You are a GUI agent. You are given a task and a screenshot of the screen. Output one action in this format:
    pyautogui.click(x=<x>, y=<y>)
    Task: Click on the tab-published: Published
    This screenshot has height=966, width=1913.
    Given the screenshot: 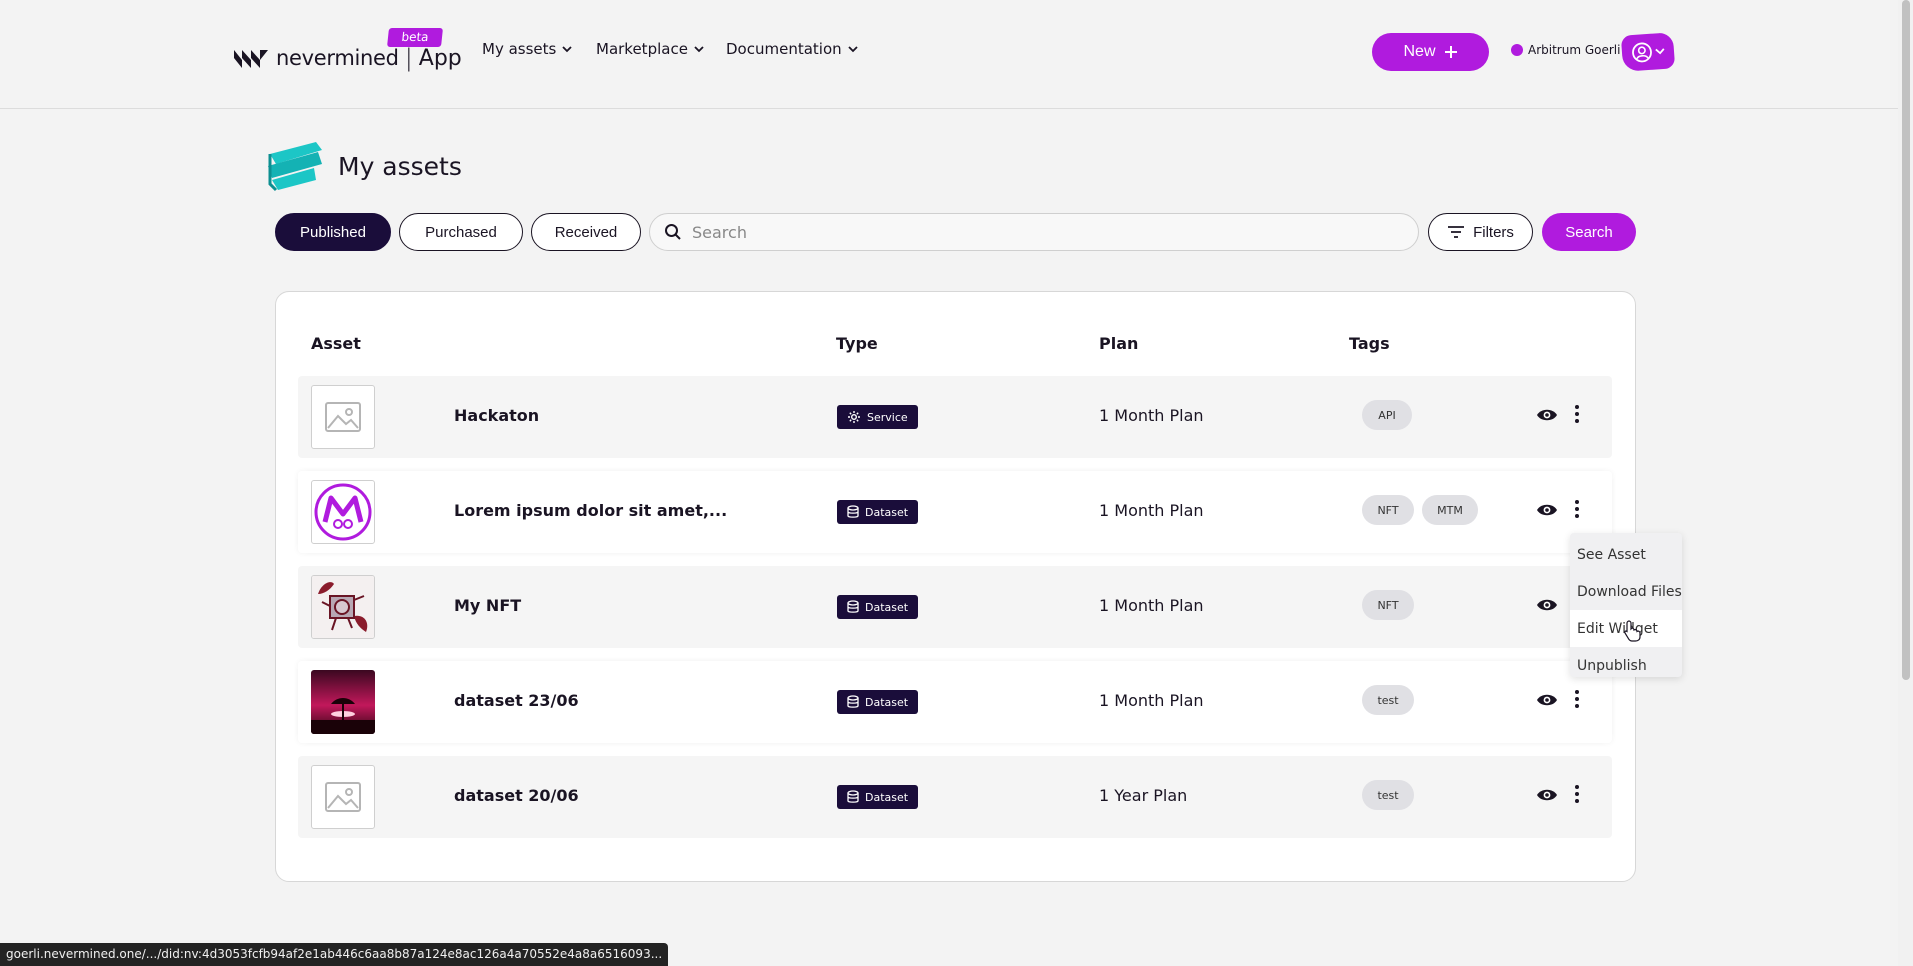 What is the action you would take?
    pyautogui.click(x=333, y=232)
    